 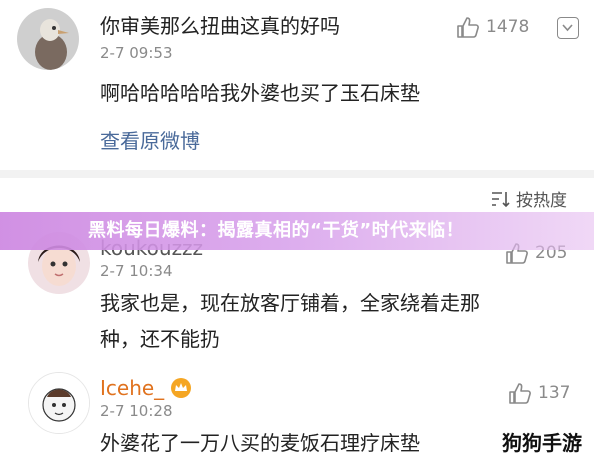 What do you see at coordinates (501, 199) in the screenshot?
I see `sort-icon` at bounding box center [501, 199].